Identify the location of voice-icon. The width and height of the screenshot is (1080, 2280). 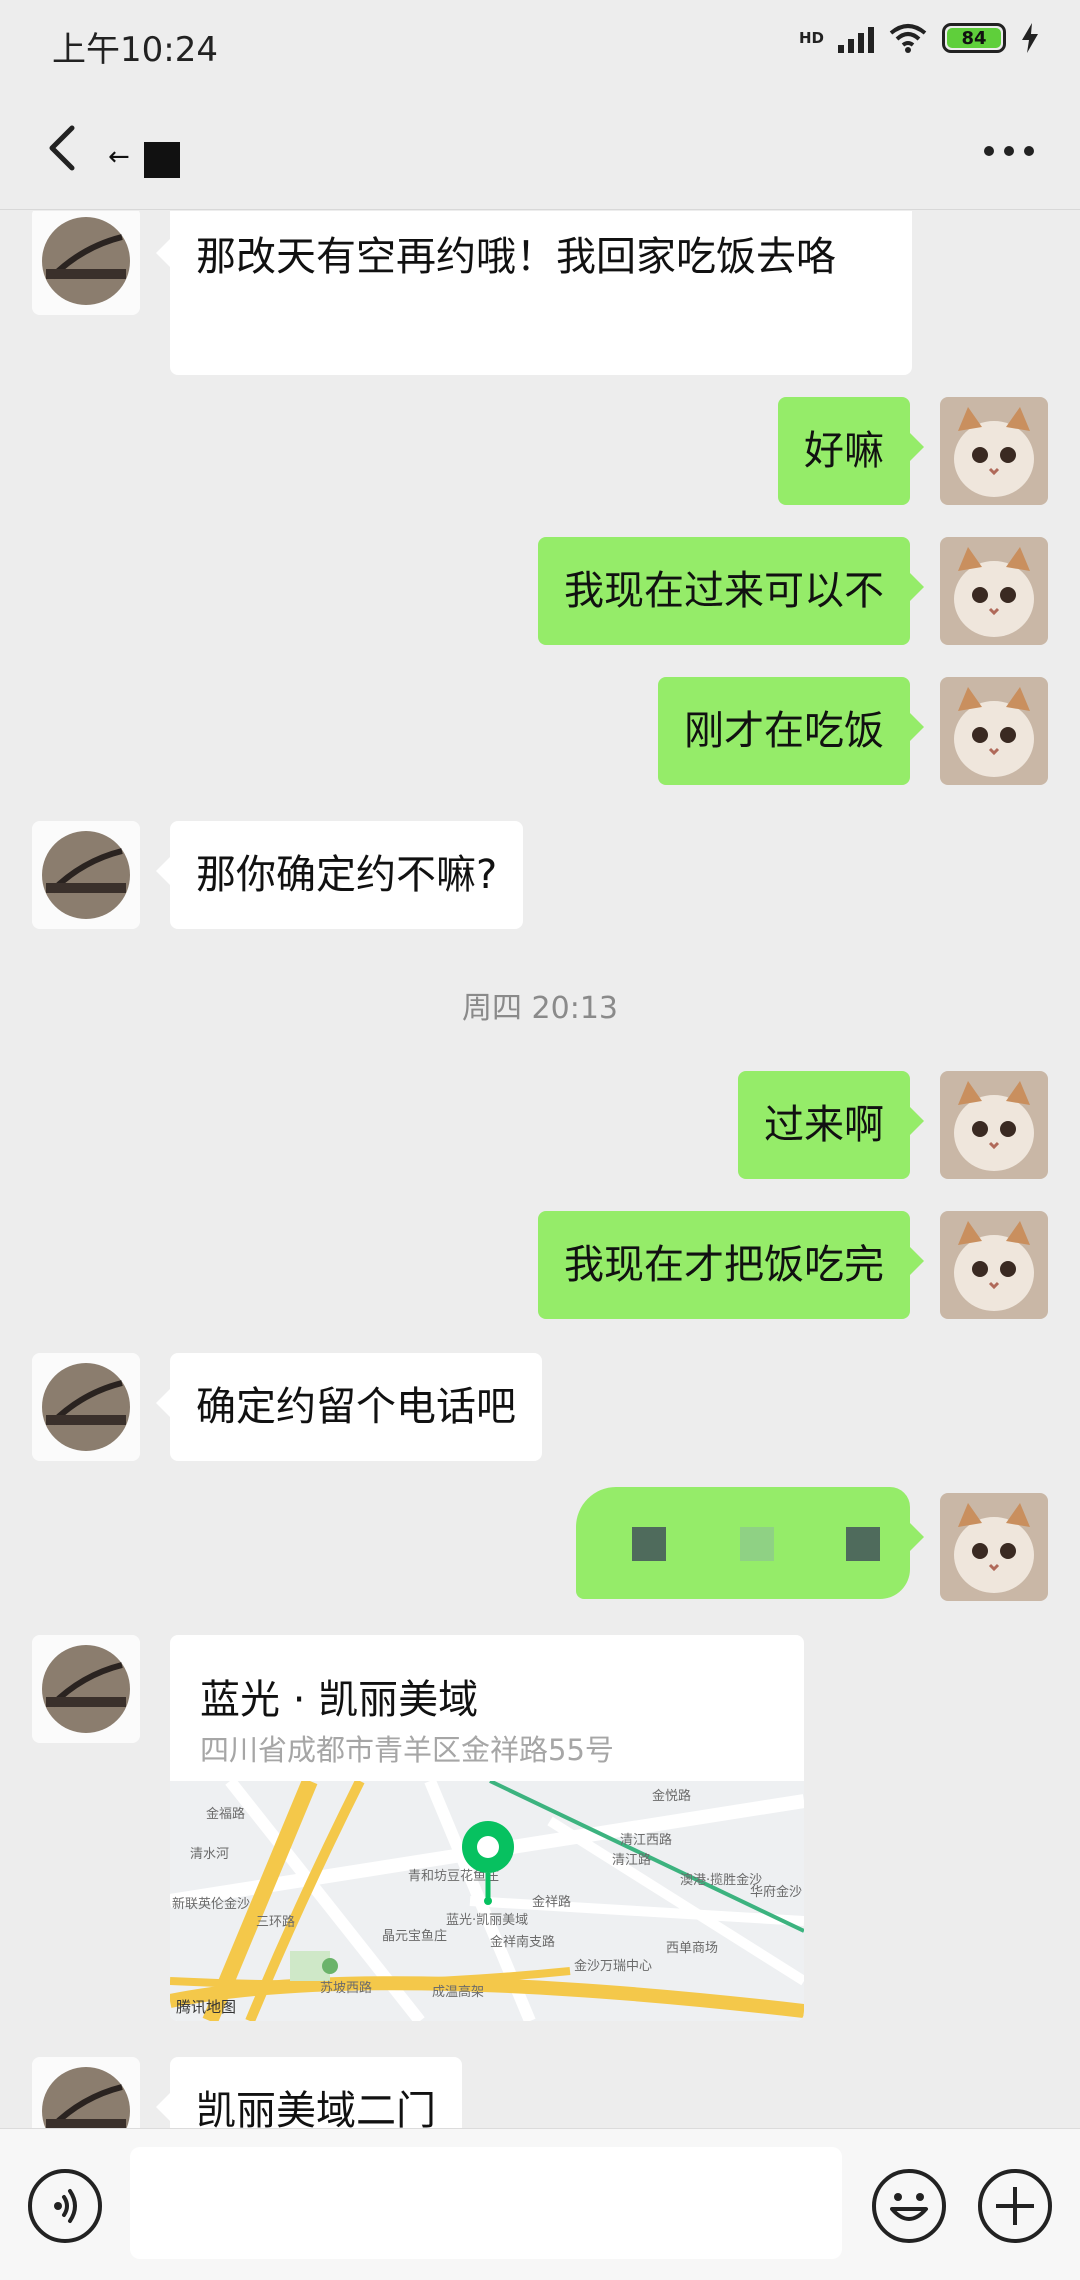
(65, 2206).